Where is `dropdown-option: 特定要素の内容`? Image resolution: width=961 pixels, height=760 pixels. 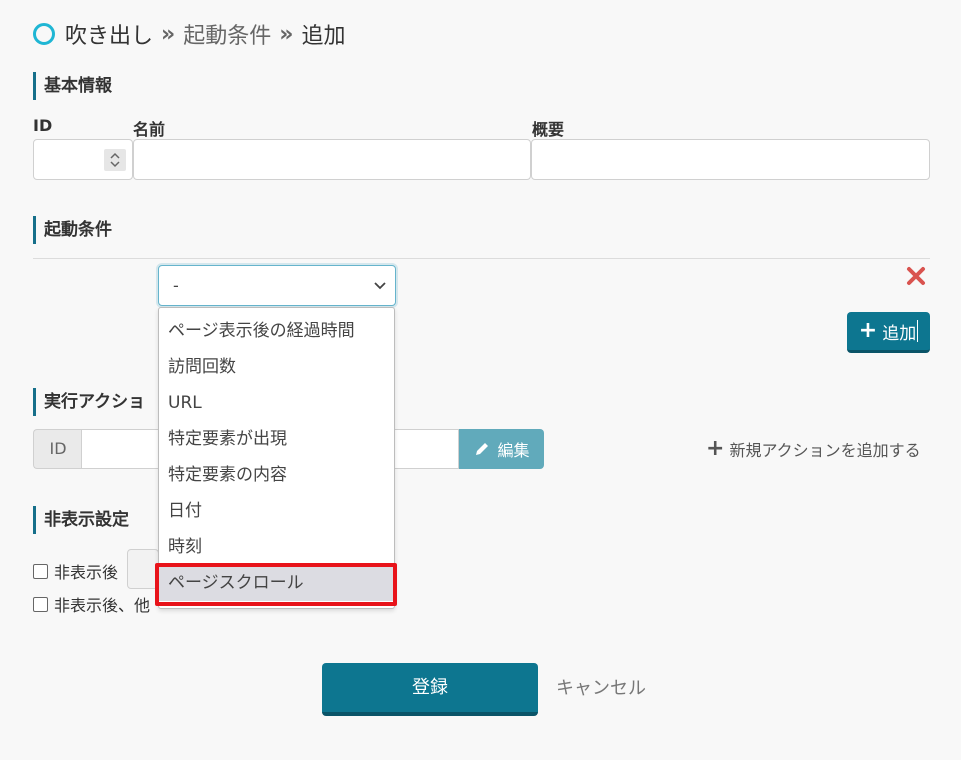 dropdown-option: 特定要素の内容 is located at coordinates (276, 475).